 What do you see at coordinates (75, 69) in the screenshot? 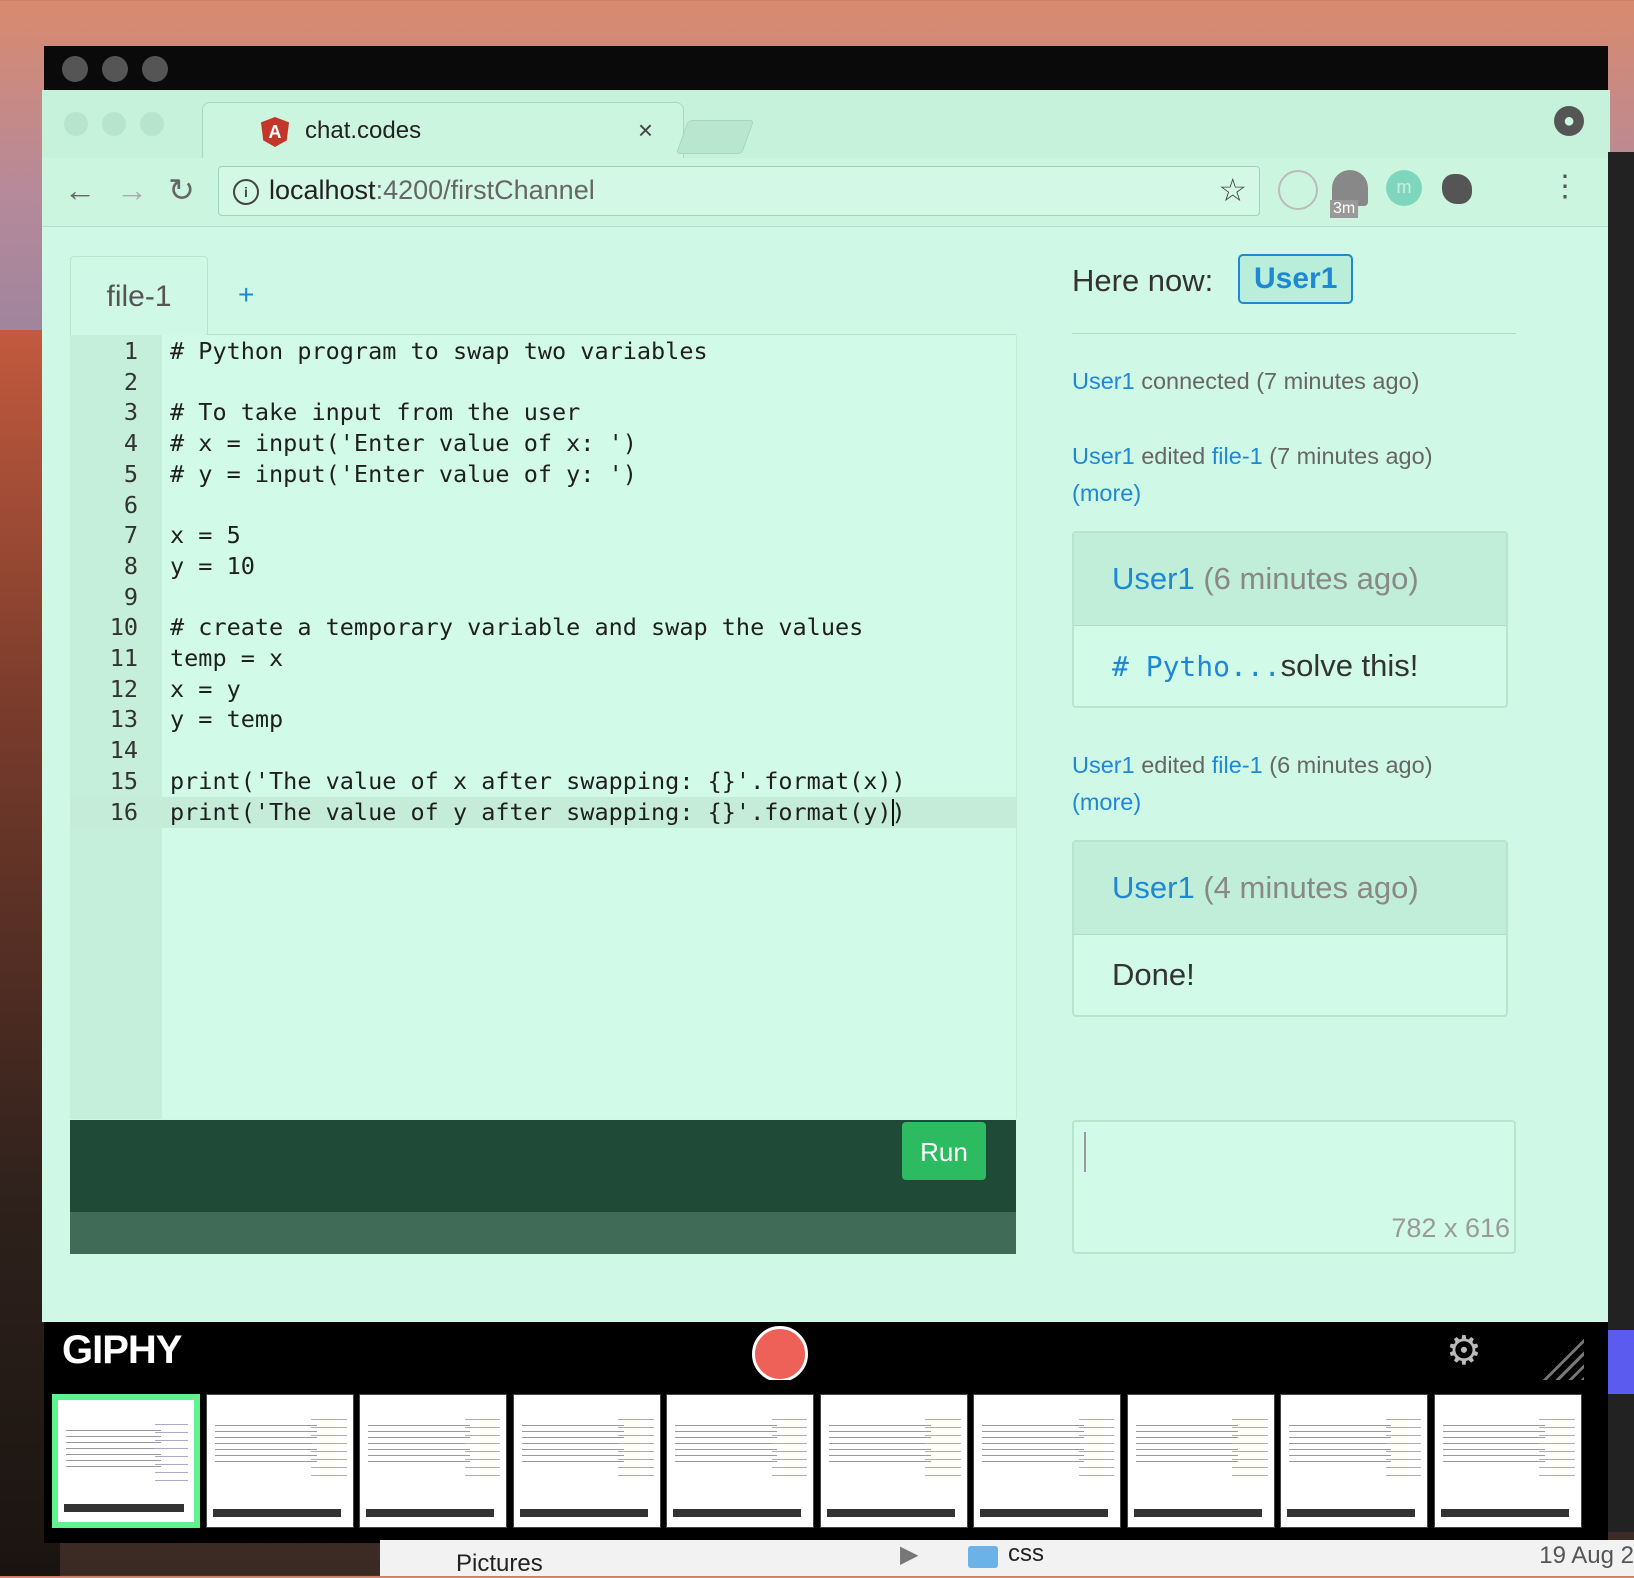
I see `close-traffic-light` at bounding box center [75, 69].